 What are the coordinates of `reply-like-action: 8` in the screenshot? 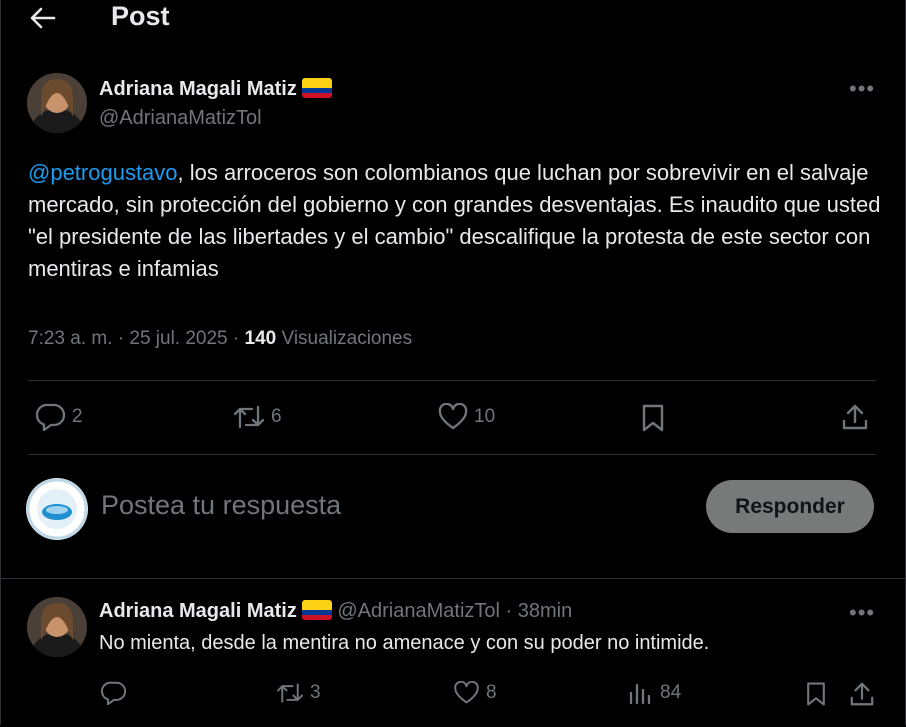 It's located at (475, 693).